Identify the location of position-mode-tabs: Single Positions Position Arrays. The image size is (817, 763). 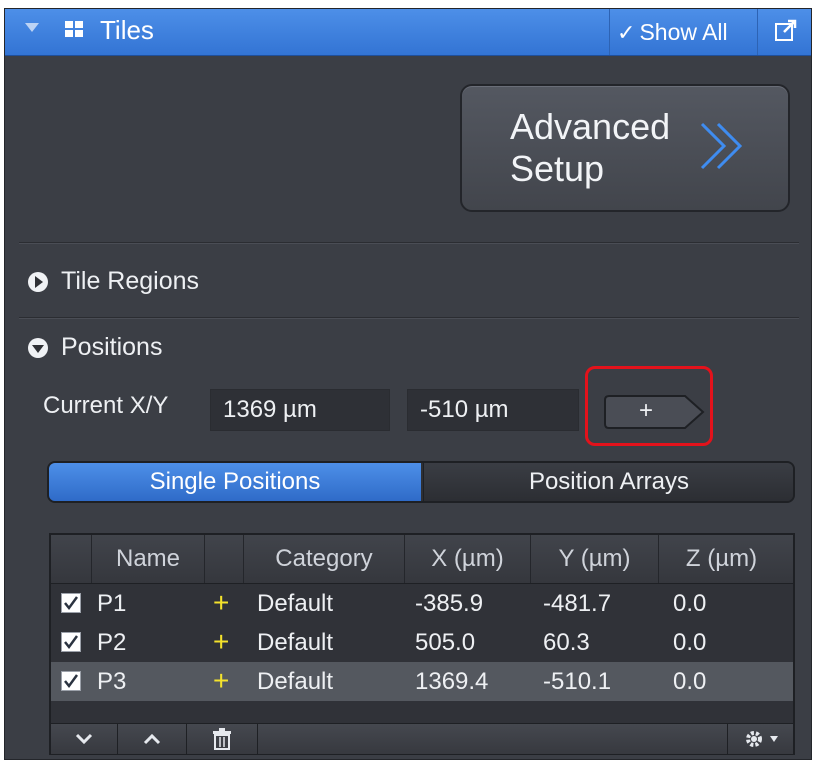
(421, 482).